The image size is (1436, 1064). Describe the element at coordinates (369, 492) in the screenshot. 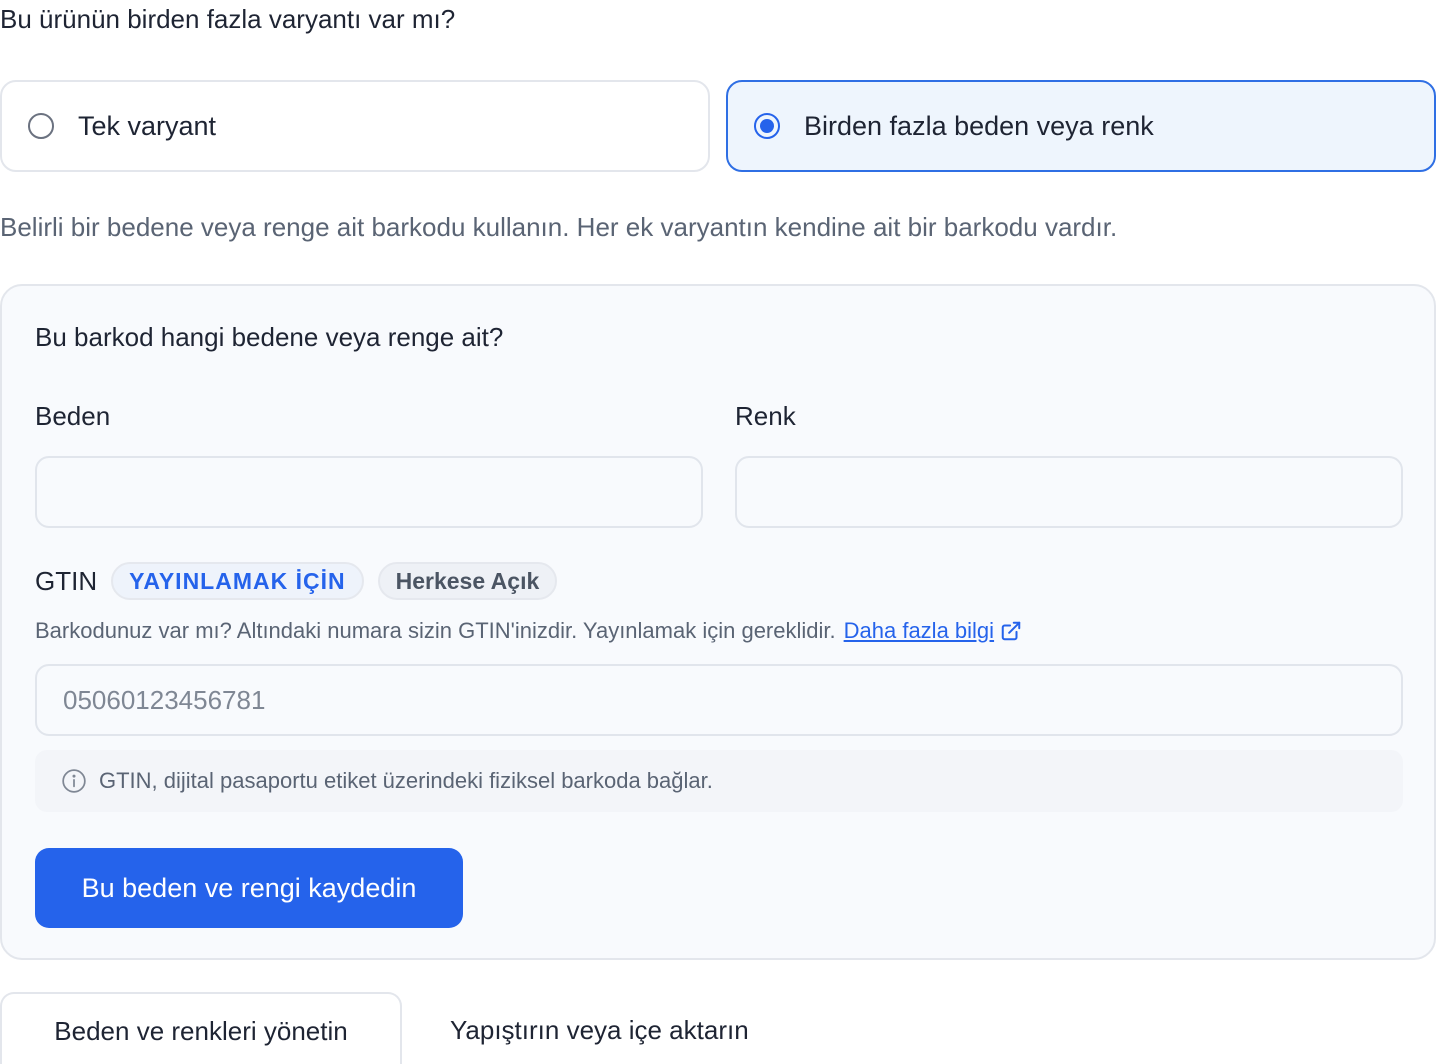

I see `size-input` at that location.